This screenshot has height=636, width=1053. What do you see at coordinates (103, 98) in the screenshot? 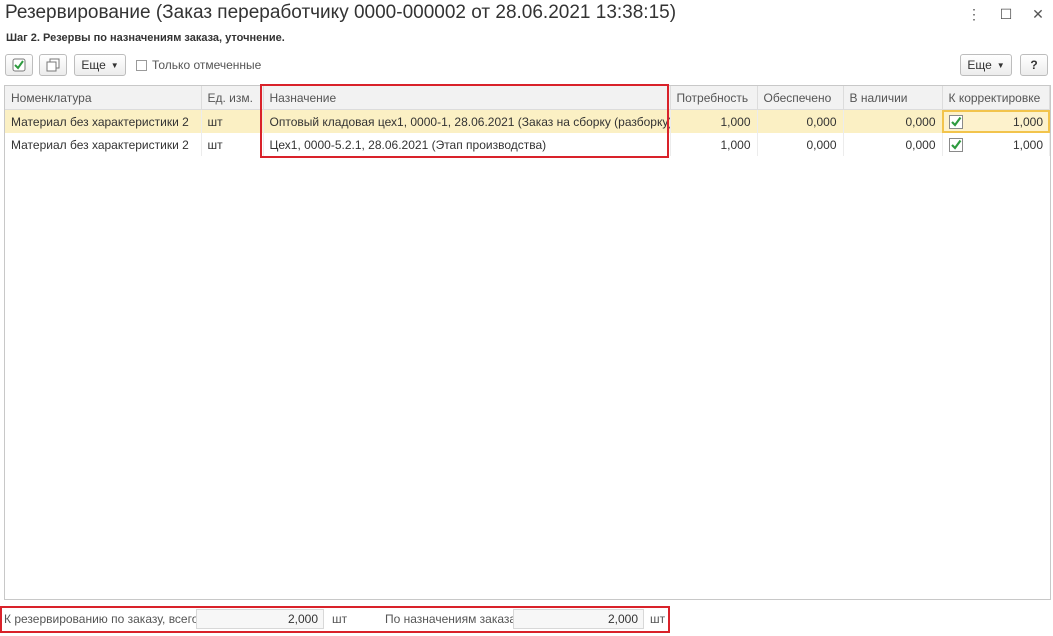
I see `col-item: Номенклатура` at bounding box center [103, 98].